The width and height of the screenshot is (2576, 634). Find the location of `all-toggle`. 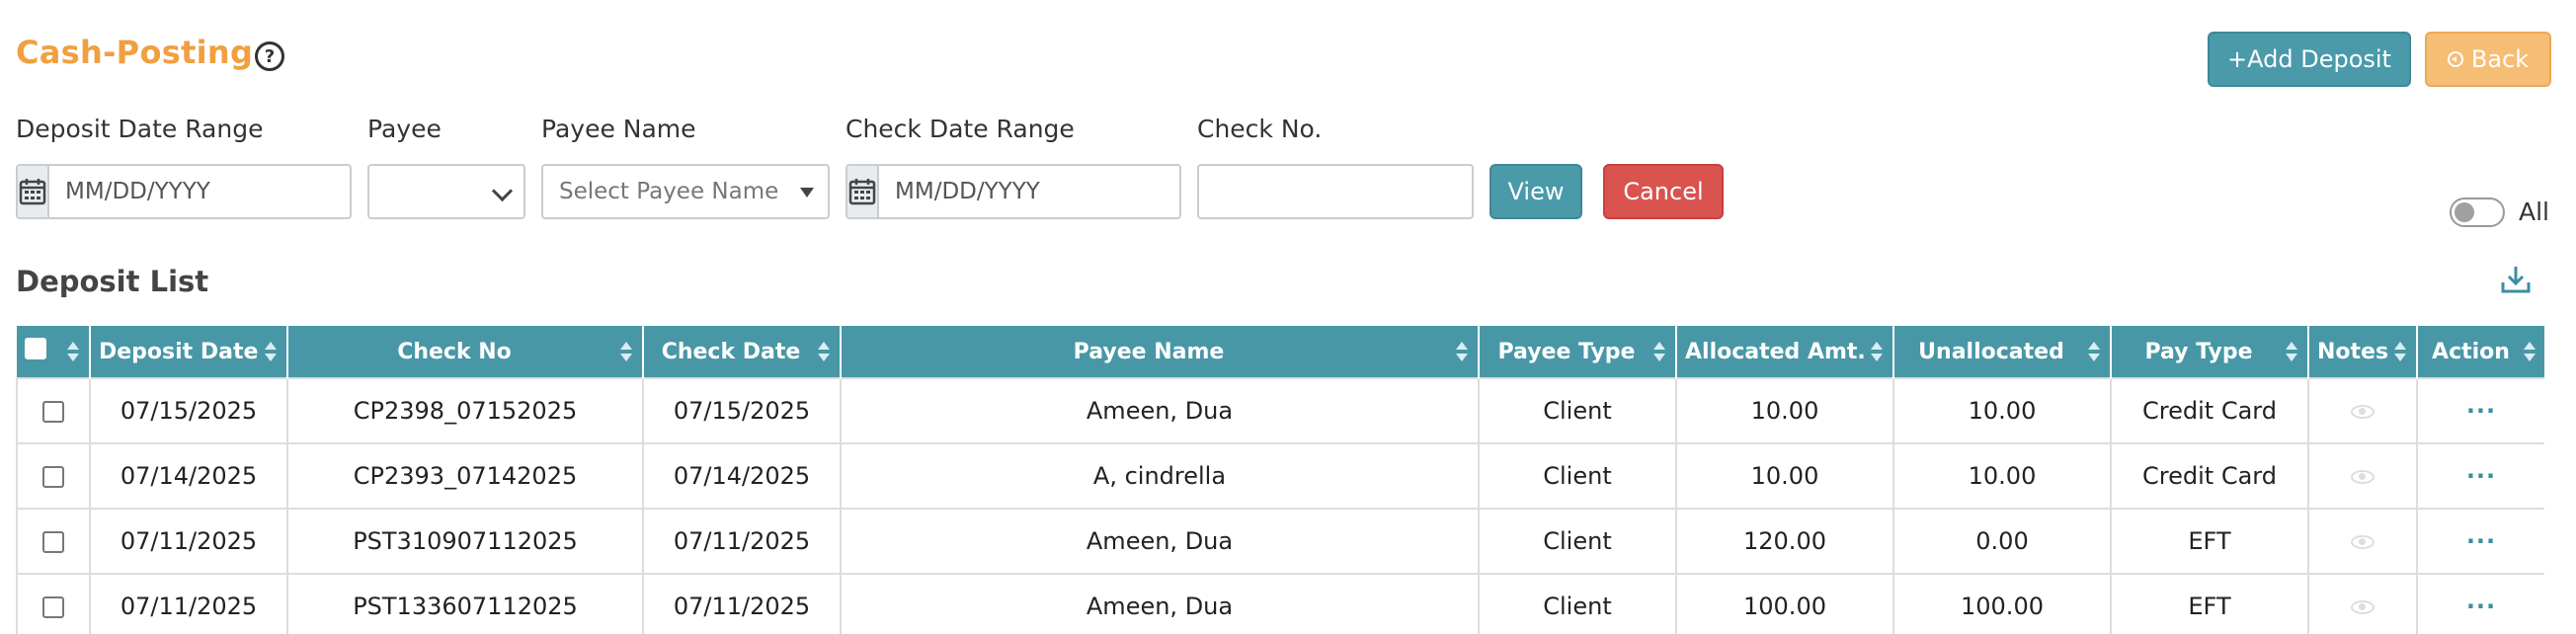

all-toggle is located at coordinates (2477, 212).